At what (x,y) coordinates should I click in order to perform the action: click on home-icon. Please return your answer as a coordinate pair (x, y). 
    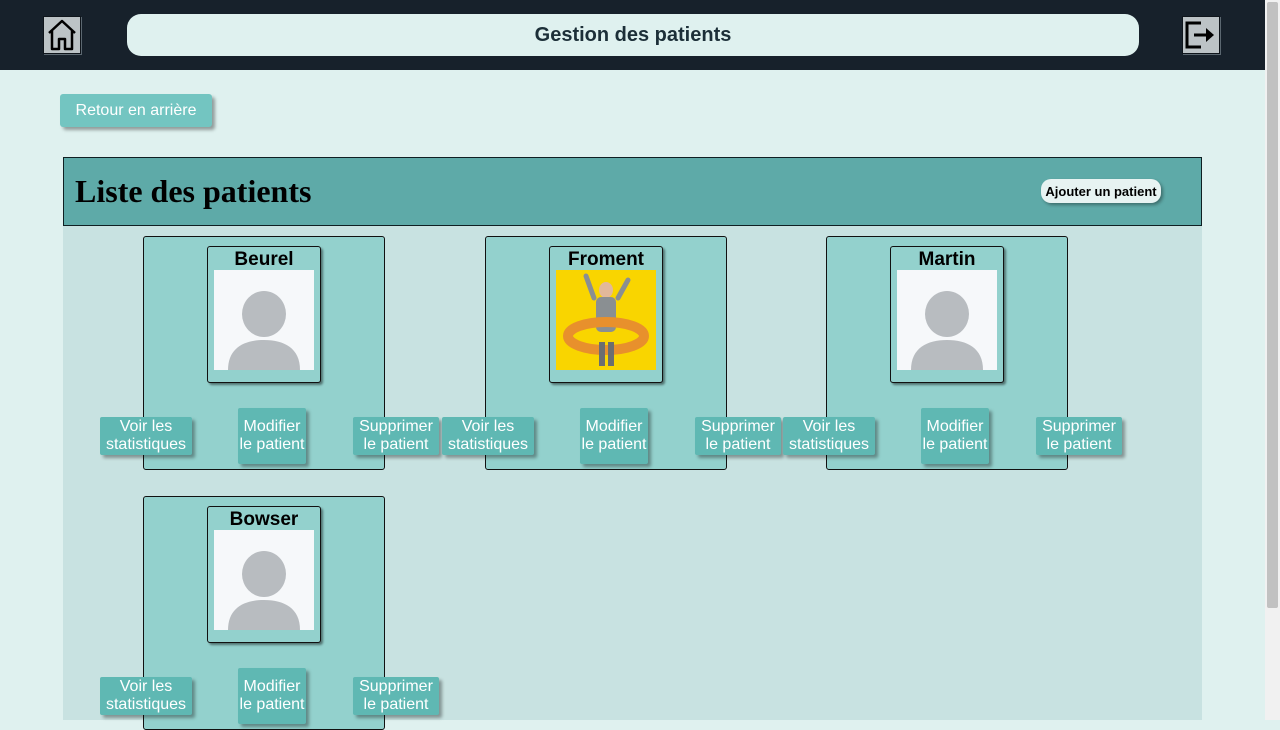
    Looking at the image, I should click on (62, 35).